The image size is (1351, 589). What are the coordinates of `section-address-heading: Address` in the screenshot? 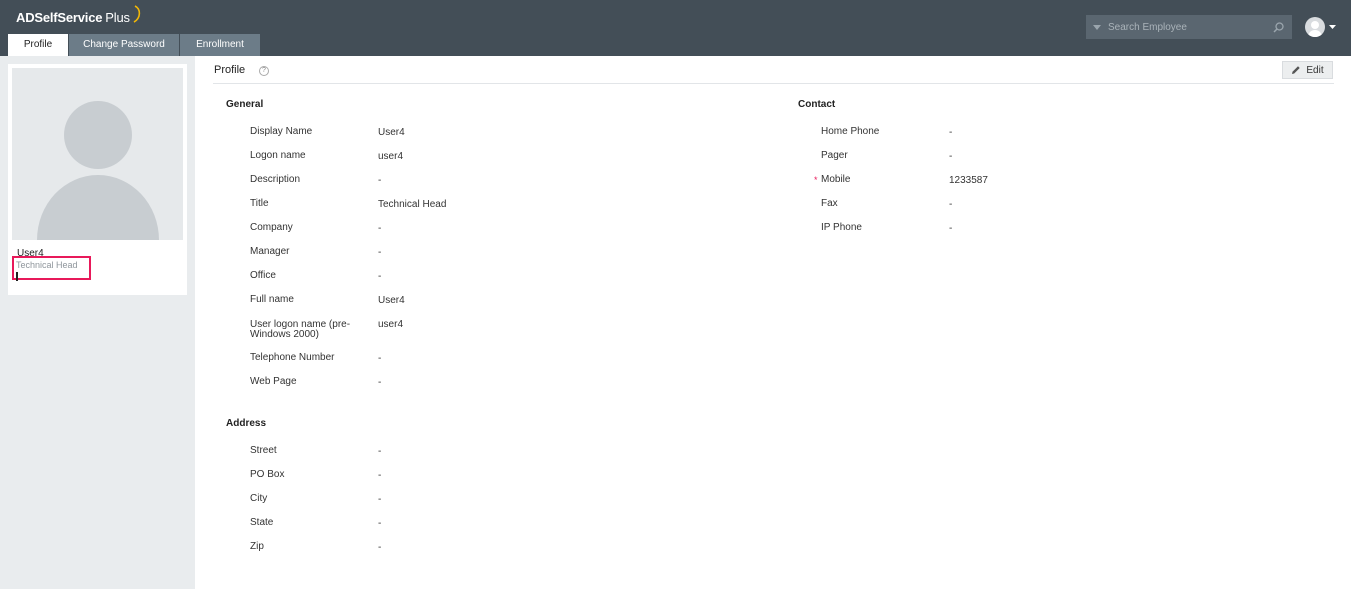 It's located at (246, 423).